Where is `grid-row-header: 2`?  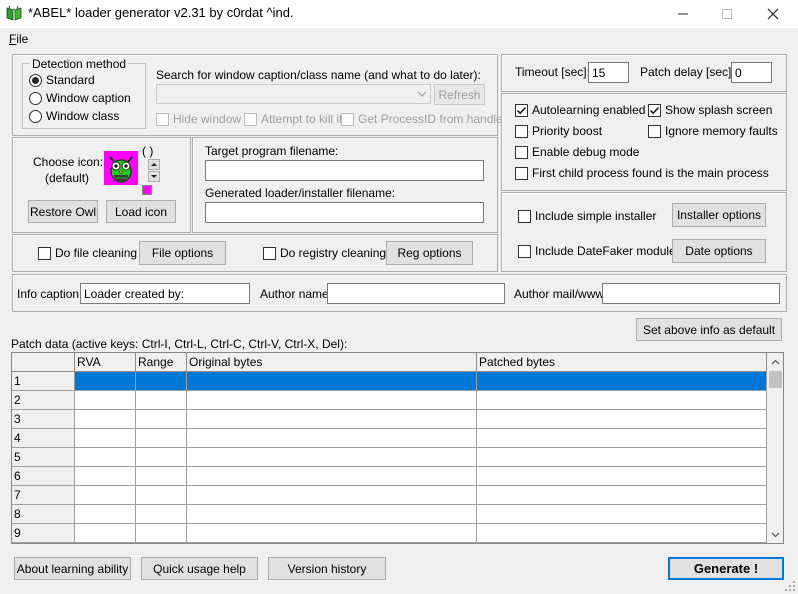
grid-row-header: 2 is located at coordinates (43, 400).